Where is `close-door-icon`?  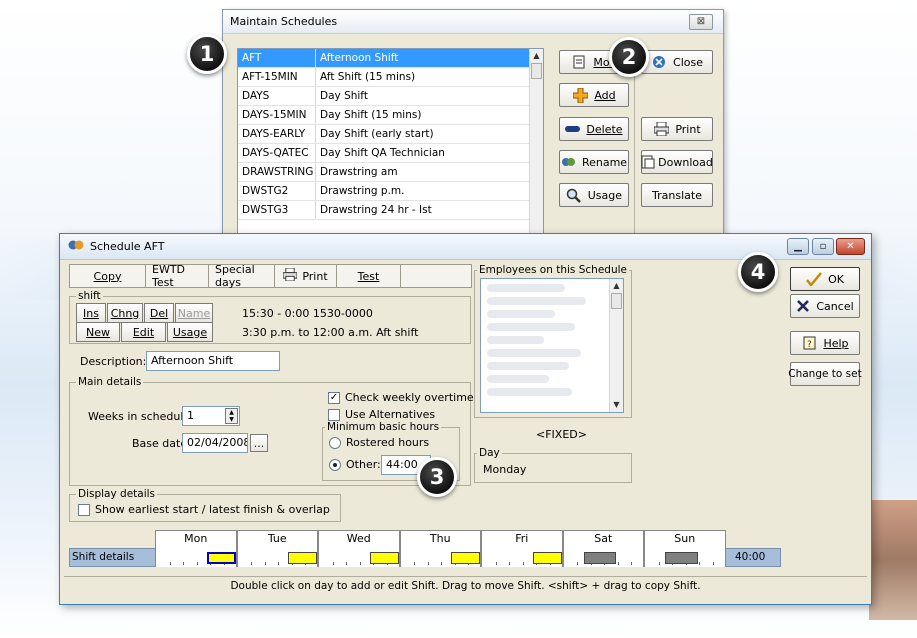
close-door-icon is located at coordinates (659, 62).